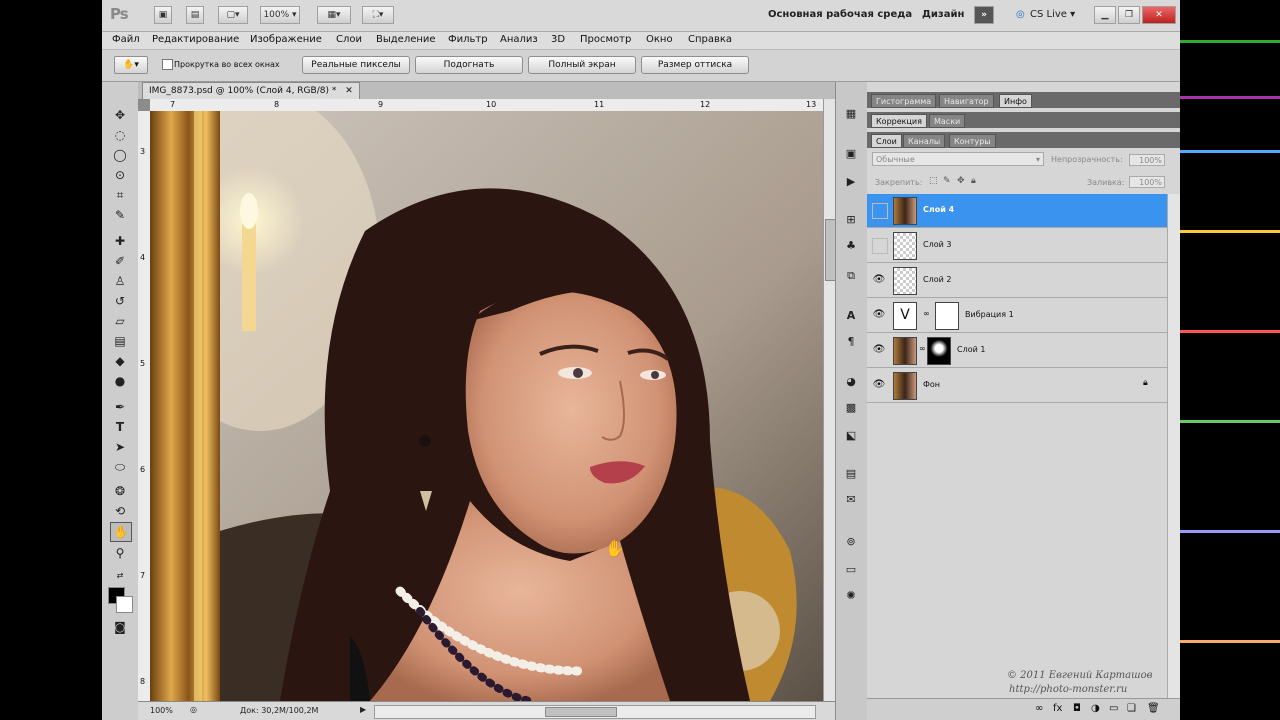  What do you see at coordinates (851, 276) in the screenshot?
I see `tool-presets-panel-icon: ⧉` at bounding box center [851, 276].